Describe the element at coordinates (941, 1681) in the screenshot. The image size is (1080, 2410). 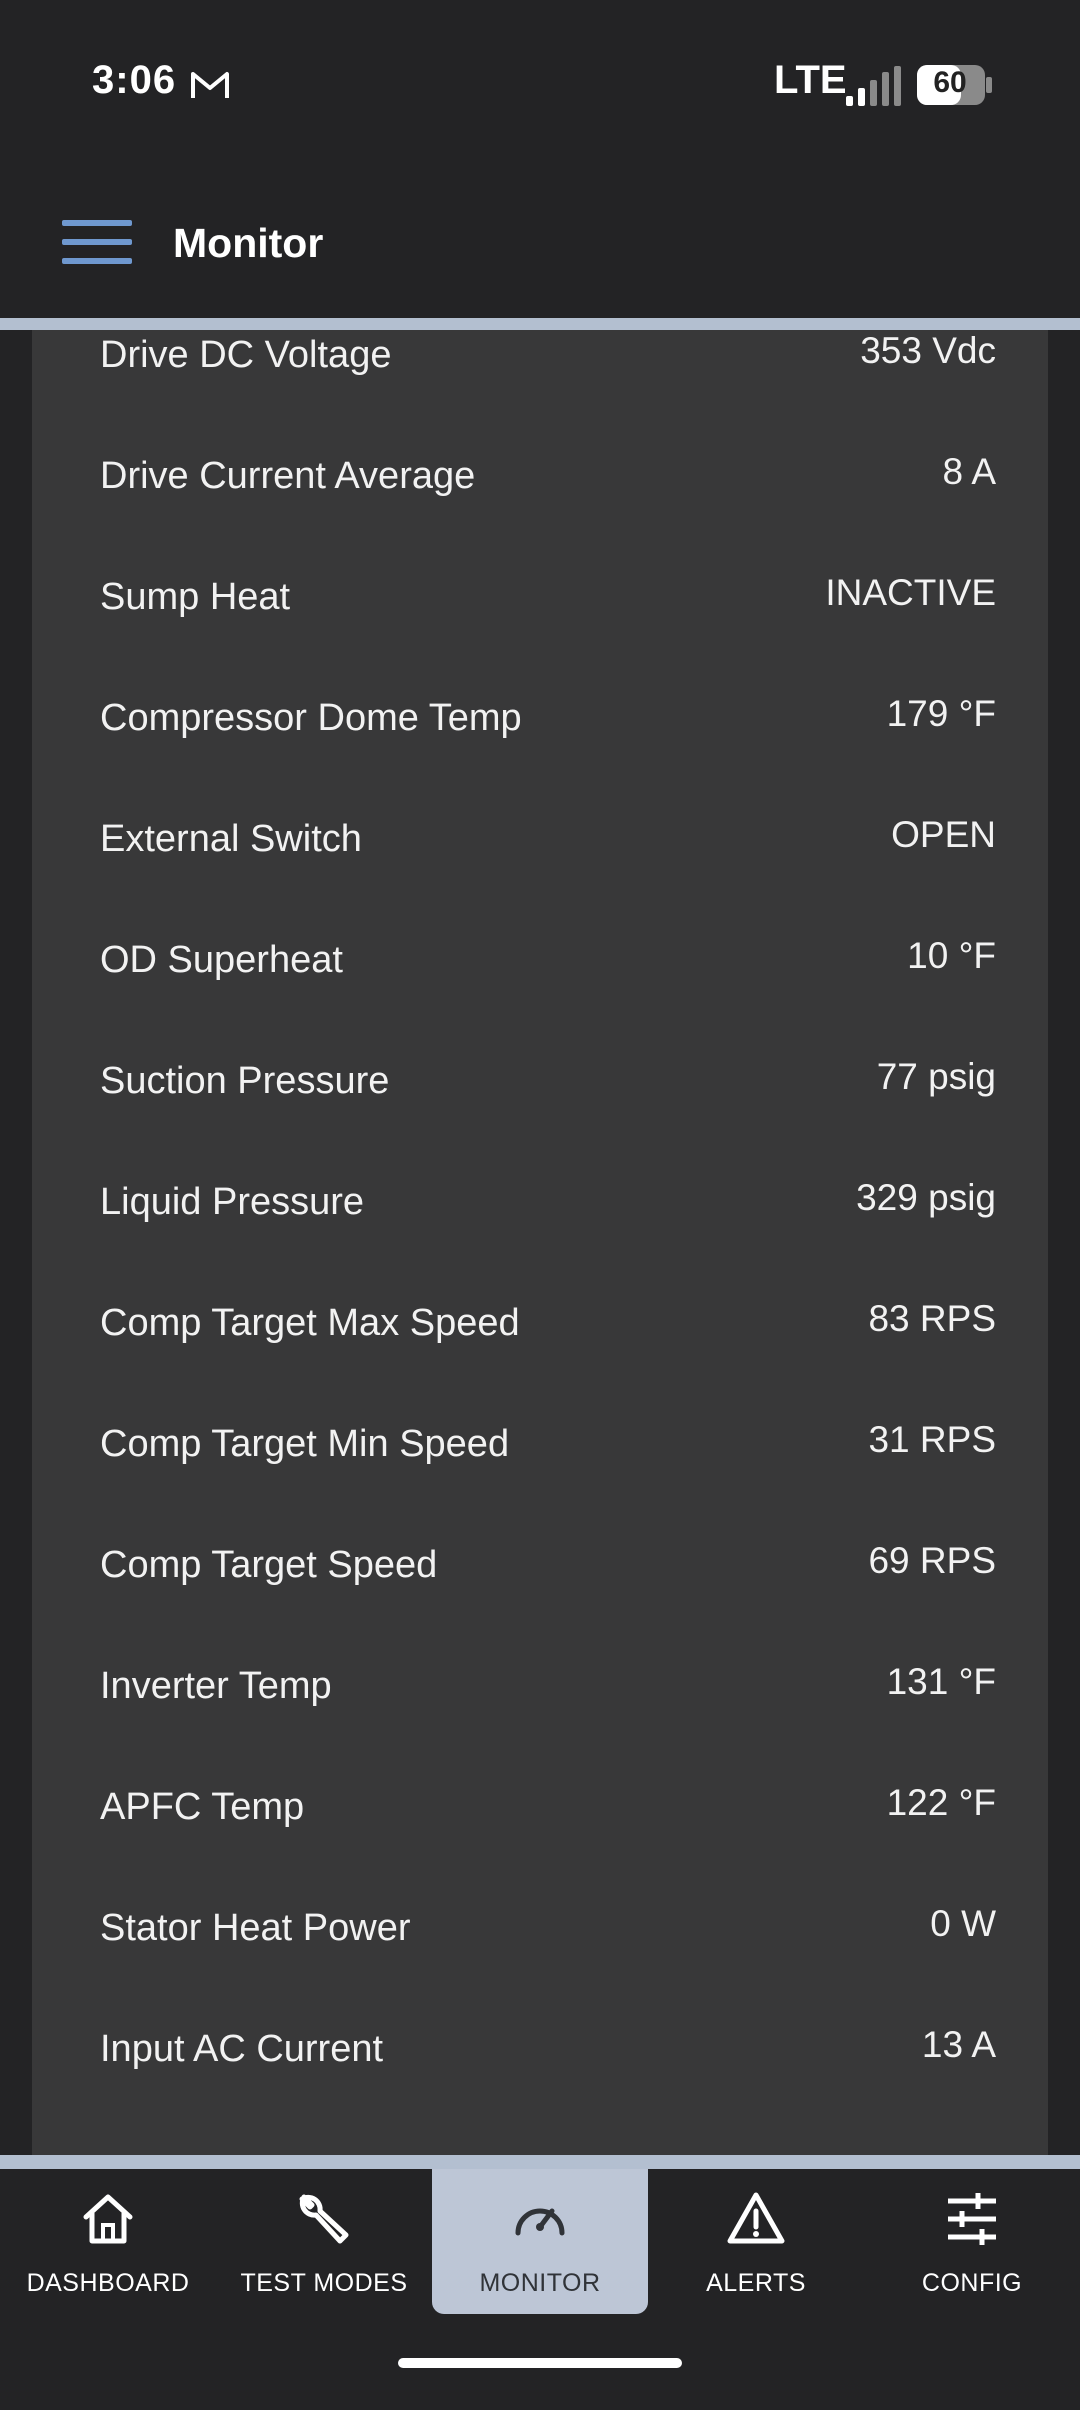
I see `row-value: 131 °F` at that location.